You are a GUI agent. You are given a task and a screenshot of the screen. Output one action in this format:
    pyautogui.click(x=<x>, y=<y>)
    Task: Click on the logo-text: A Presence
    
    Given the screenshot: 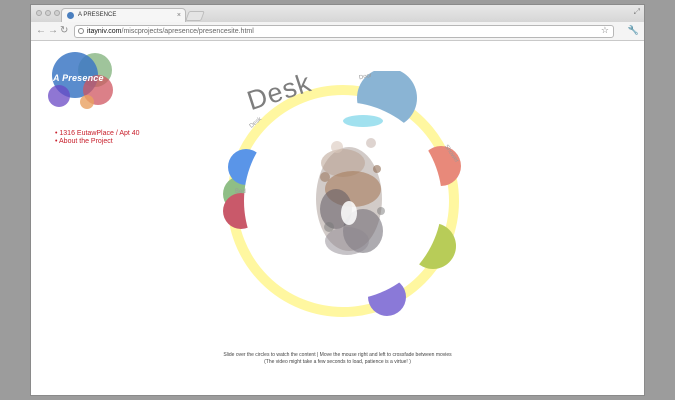 What is the action you would take?
    pyautogui.click(x=78, y=78)
    